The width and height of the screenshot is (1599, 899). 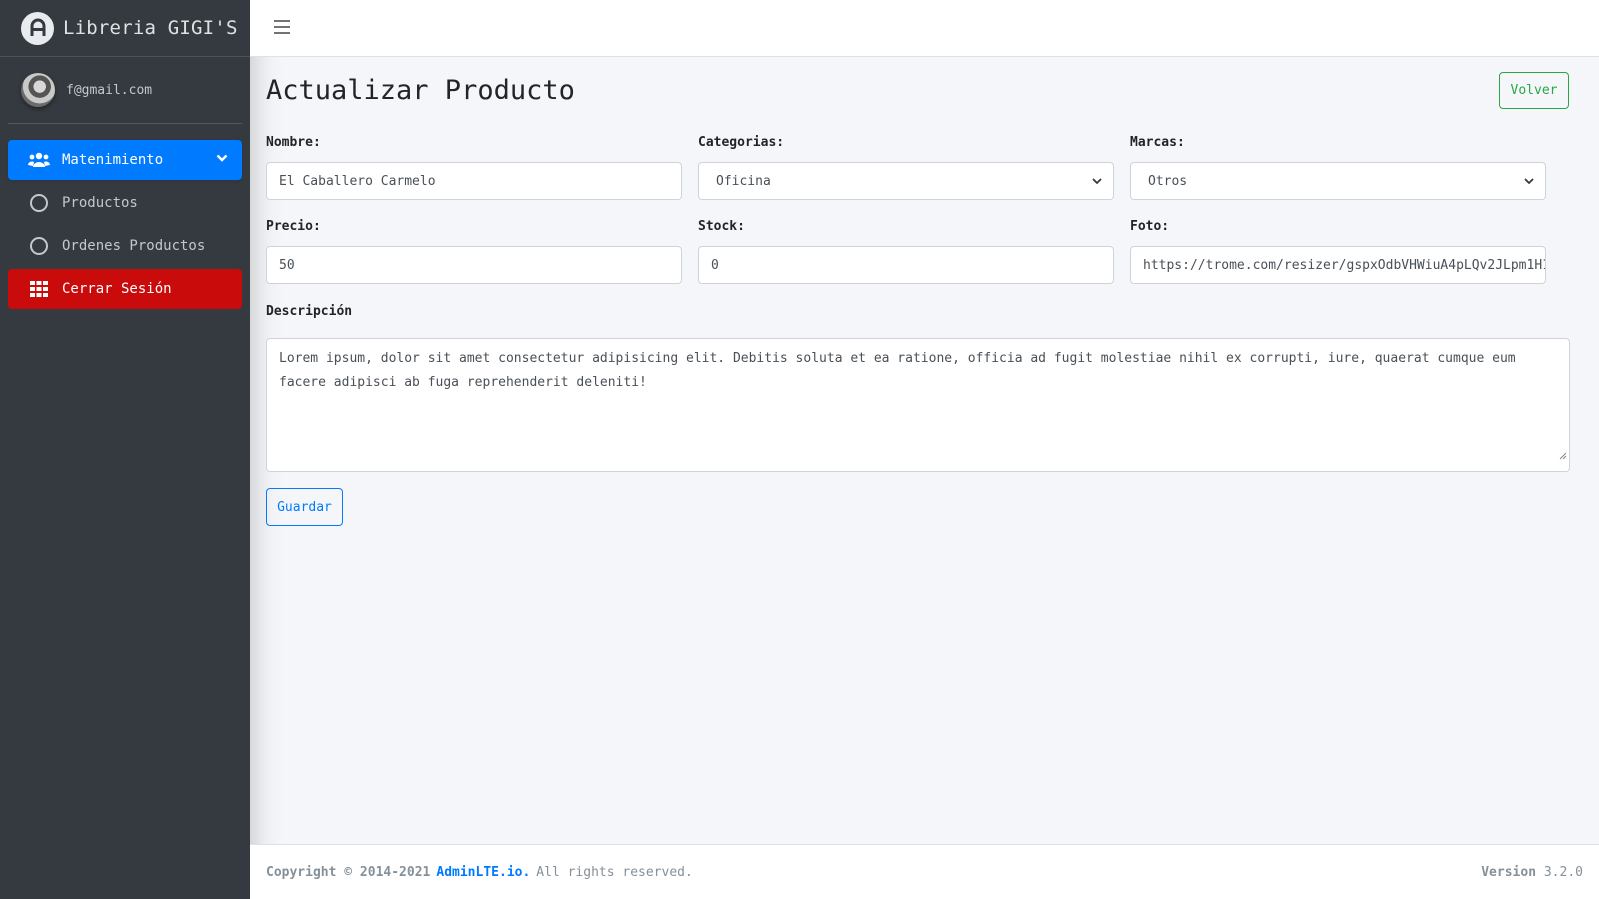 I want to click on sidebar-item-label: Matenimiento, so click(x=113, y=160).